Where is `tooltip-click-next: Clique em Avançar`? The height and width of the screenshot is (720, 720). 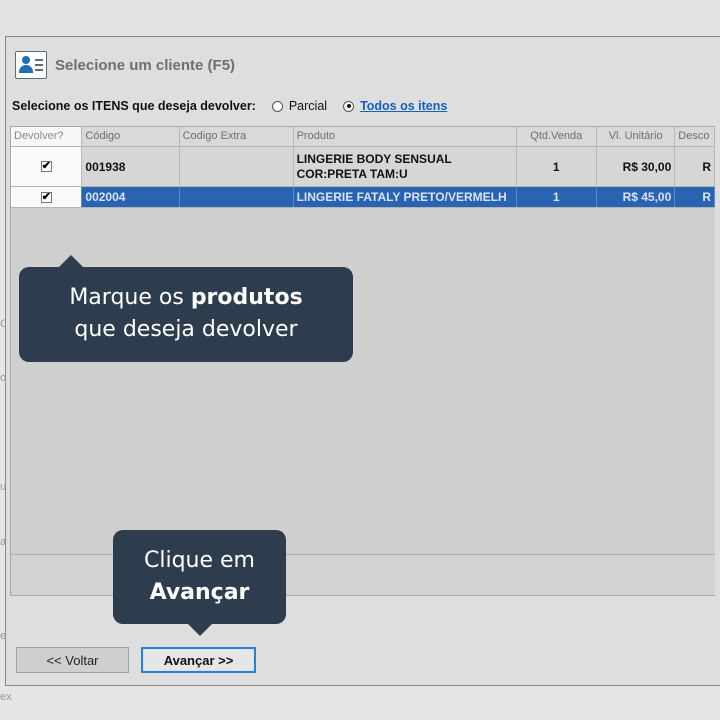 tooltip-click-next: Clique em Avançar is located at coordinates (199, 583).